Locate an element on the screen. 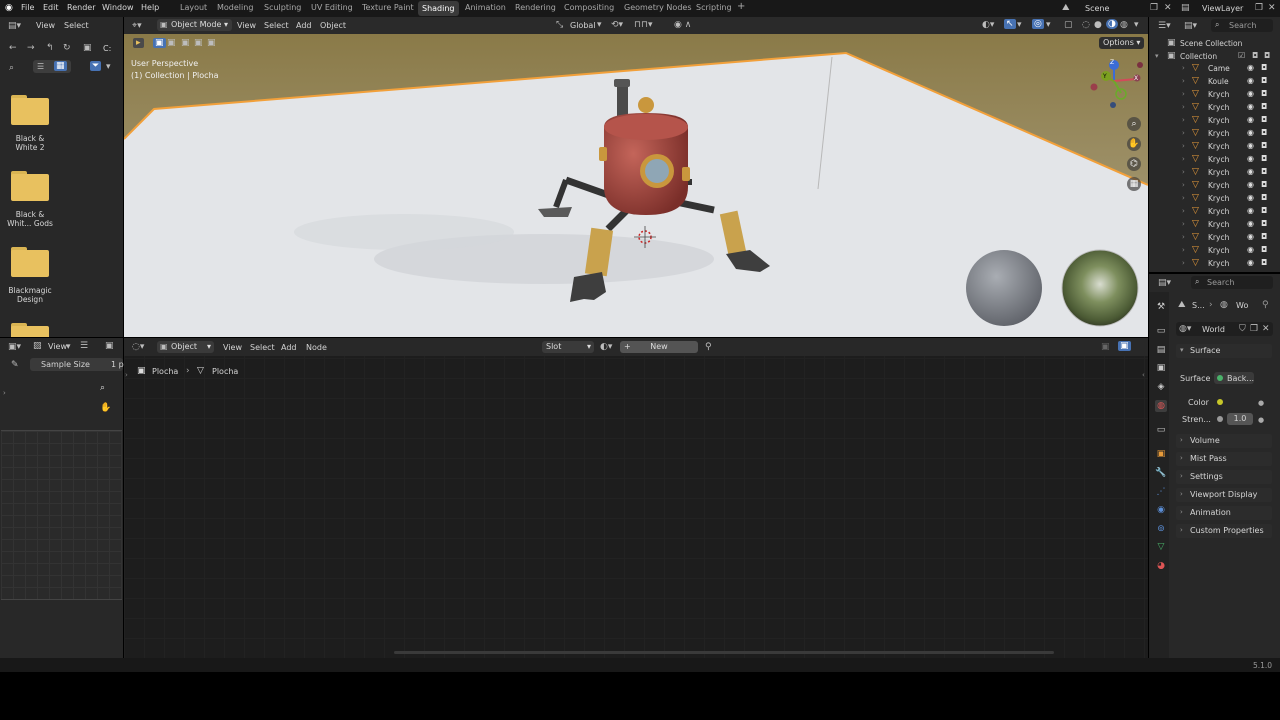 The image size is (1280, 720). settings-panel-header: › Settings is located at coordinates (1224, 477).